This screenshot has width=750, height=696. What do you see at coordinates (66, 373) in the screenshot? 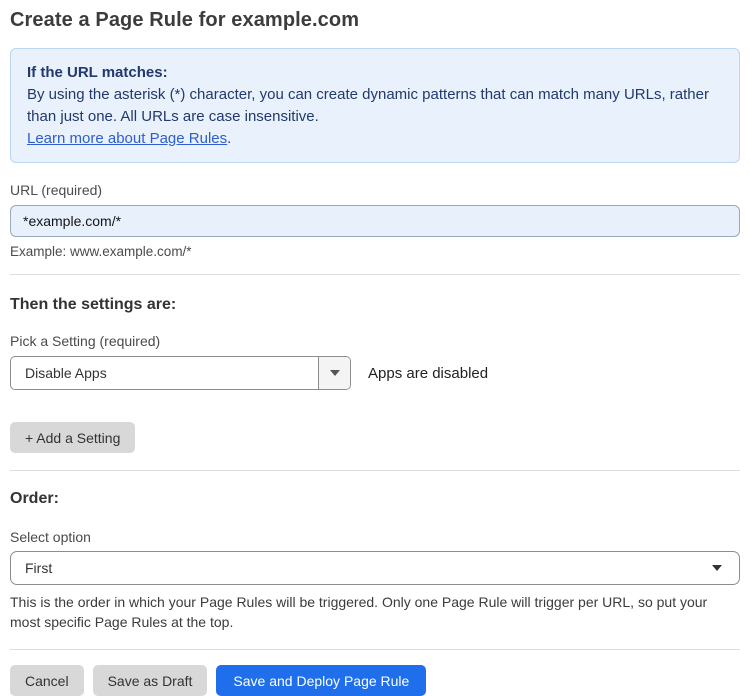
I see `setting-dropdown-value: Disable Apps` at bounding box center [66, 373].